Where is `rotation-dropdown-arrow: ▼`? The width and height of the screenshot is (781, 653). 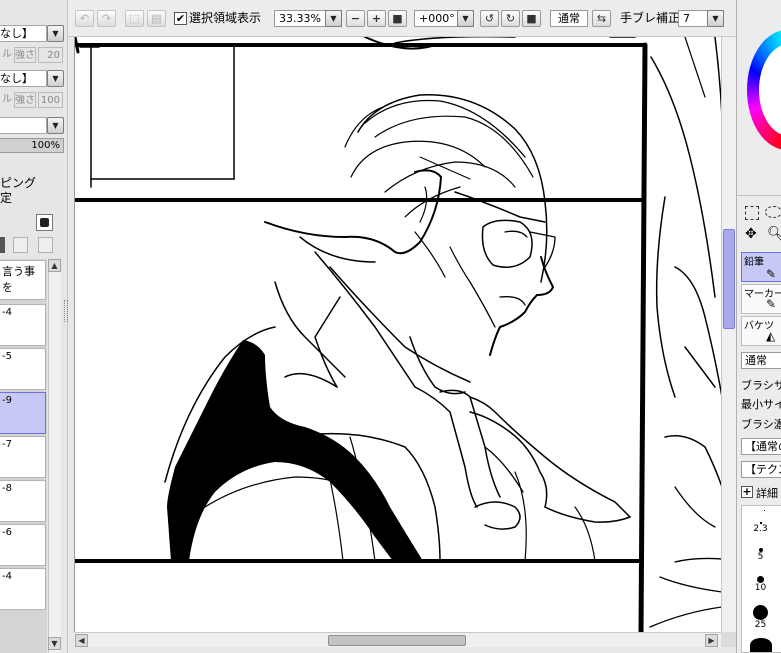
rotation-dropdown-arrow: ▼ is located at coordinates (465, 18).